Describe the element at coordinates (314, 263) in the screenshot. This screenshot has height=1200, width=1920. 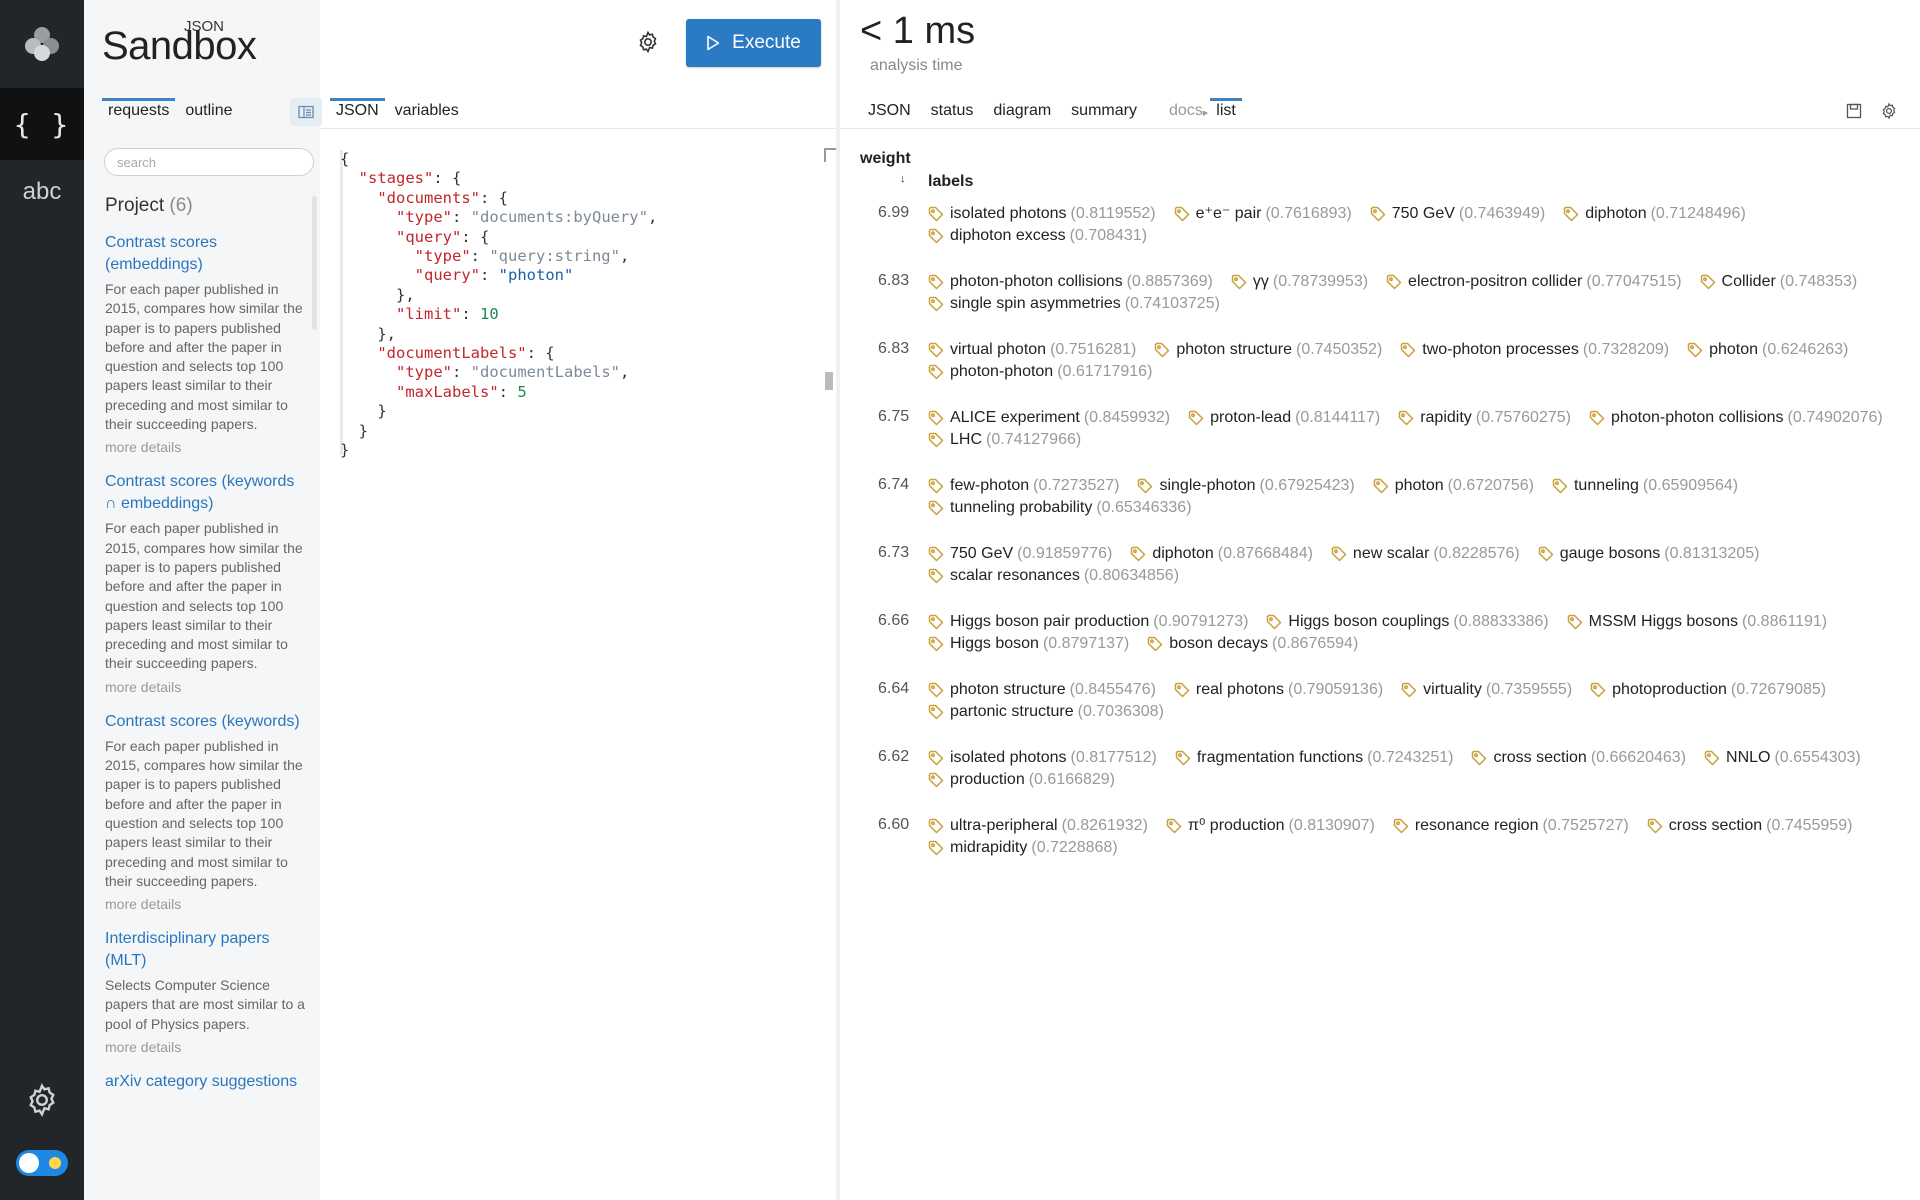
I see `sidebar-scrollbar` at that location.